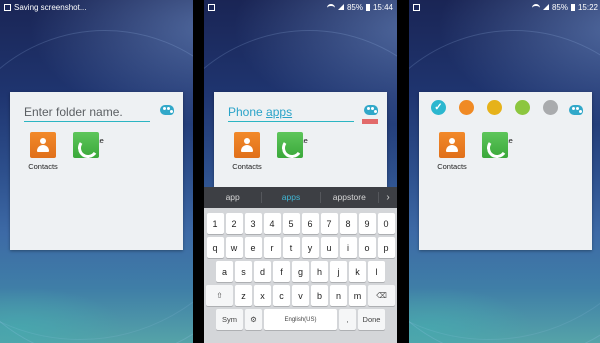 Image resolution: width=600 pixels, height=343 pixels. What do you see at coordinates (300, 7) in the screenshot?
I see `status-bar: 85% 15:44` at bounding box center [300, 7].